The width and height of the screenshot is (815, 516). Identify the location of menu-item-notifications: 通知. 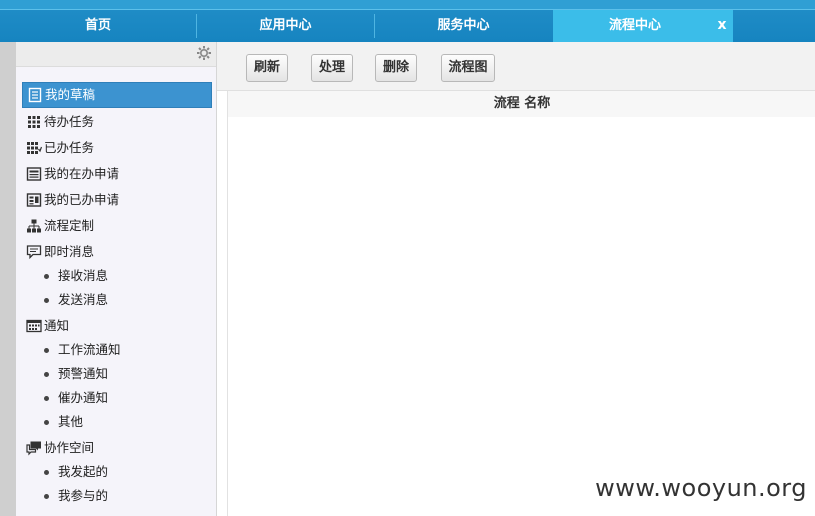
(116, 326).